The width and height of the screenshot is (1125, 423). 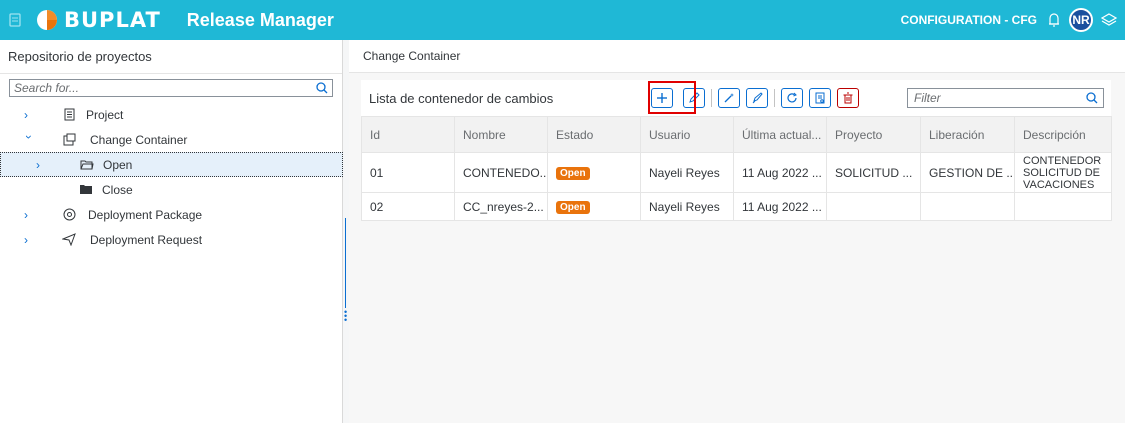 I want to click on report-button, so click(x=820, y=98).